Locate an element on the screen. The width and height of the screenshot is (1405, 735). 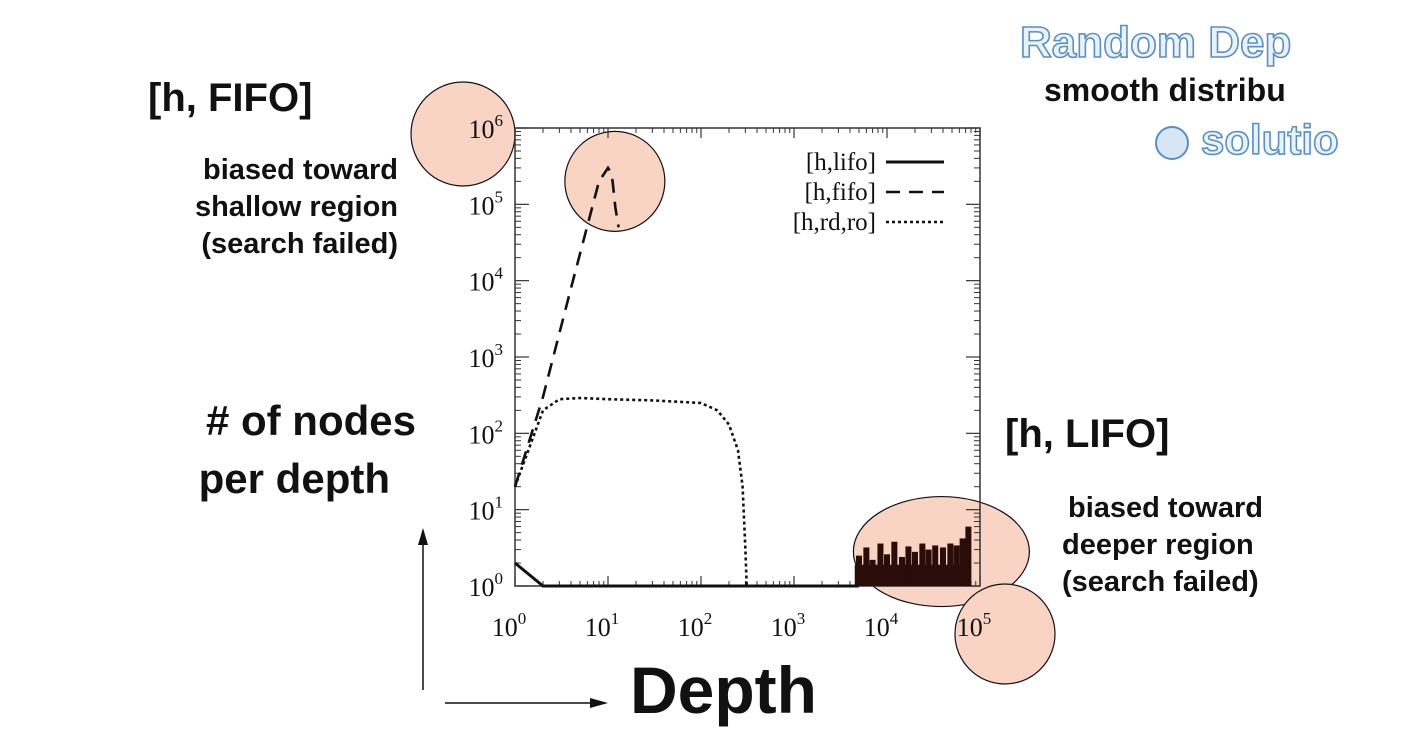
lifo-note-line-1: biased toward is located at coordinates (1165, 508).